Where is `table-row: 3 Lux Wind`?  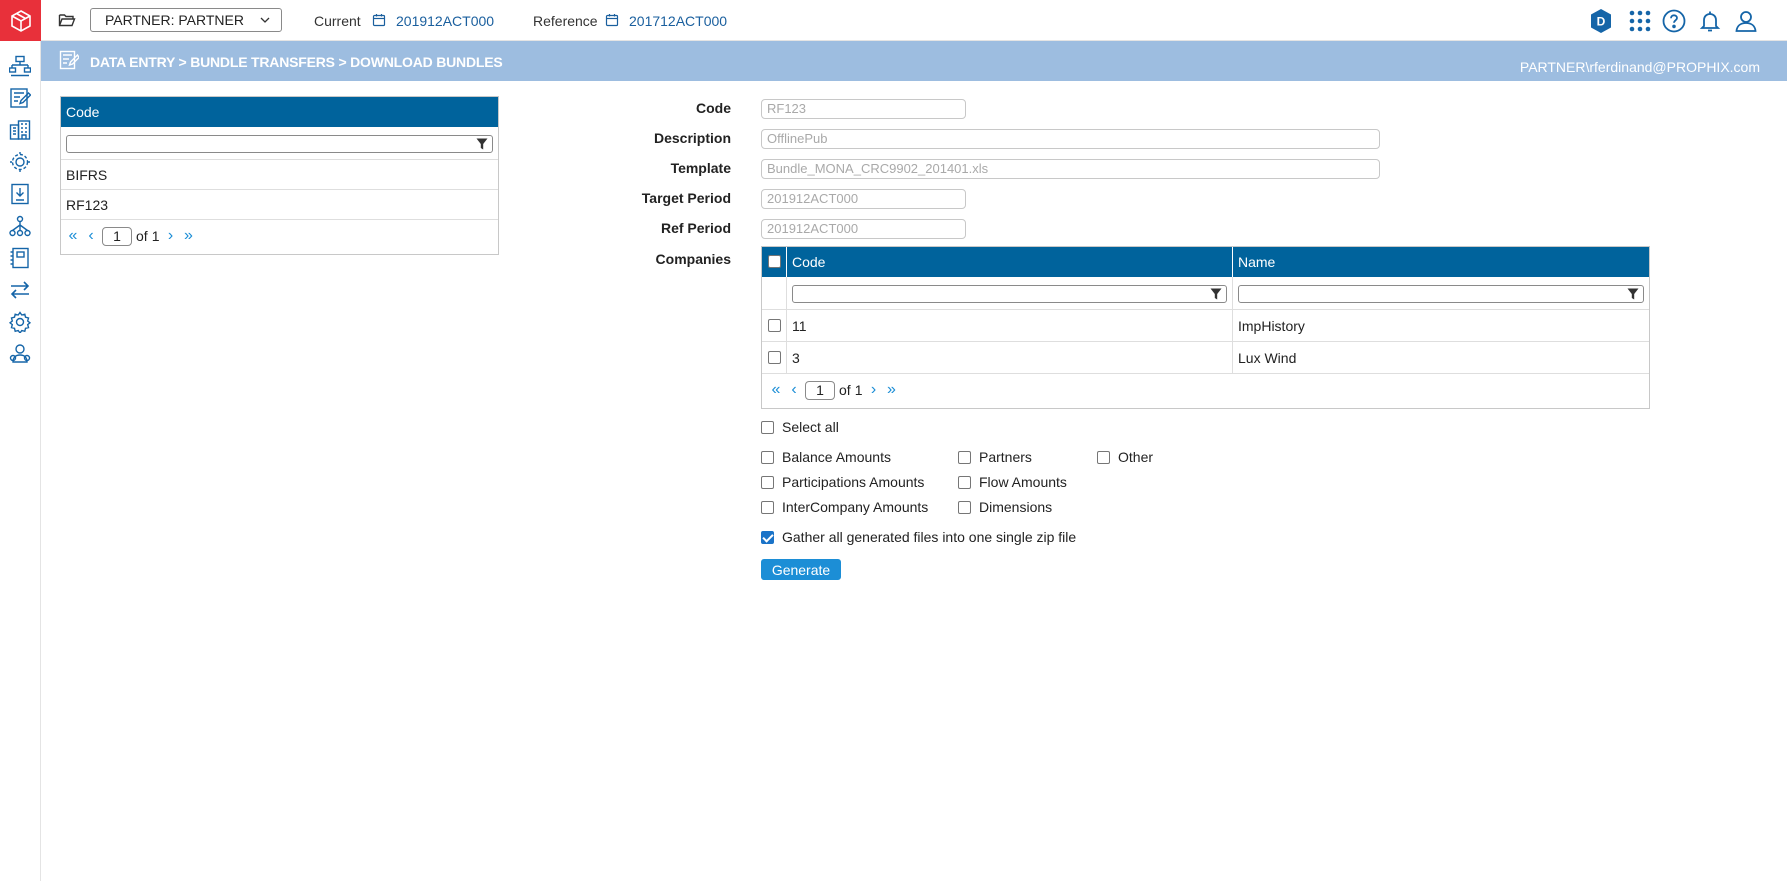 table-row: 3 Lux Wind is located at coordinates (1205, 358).